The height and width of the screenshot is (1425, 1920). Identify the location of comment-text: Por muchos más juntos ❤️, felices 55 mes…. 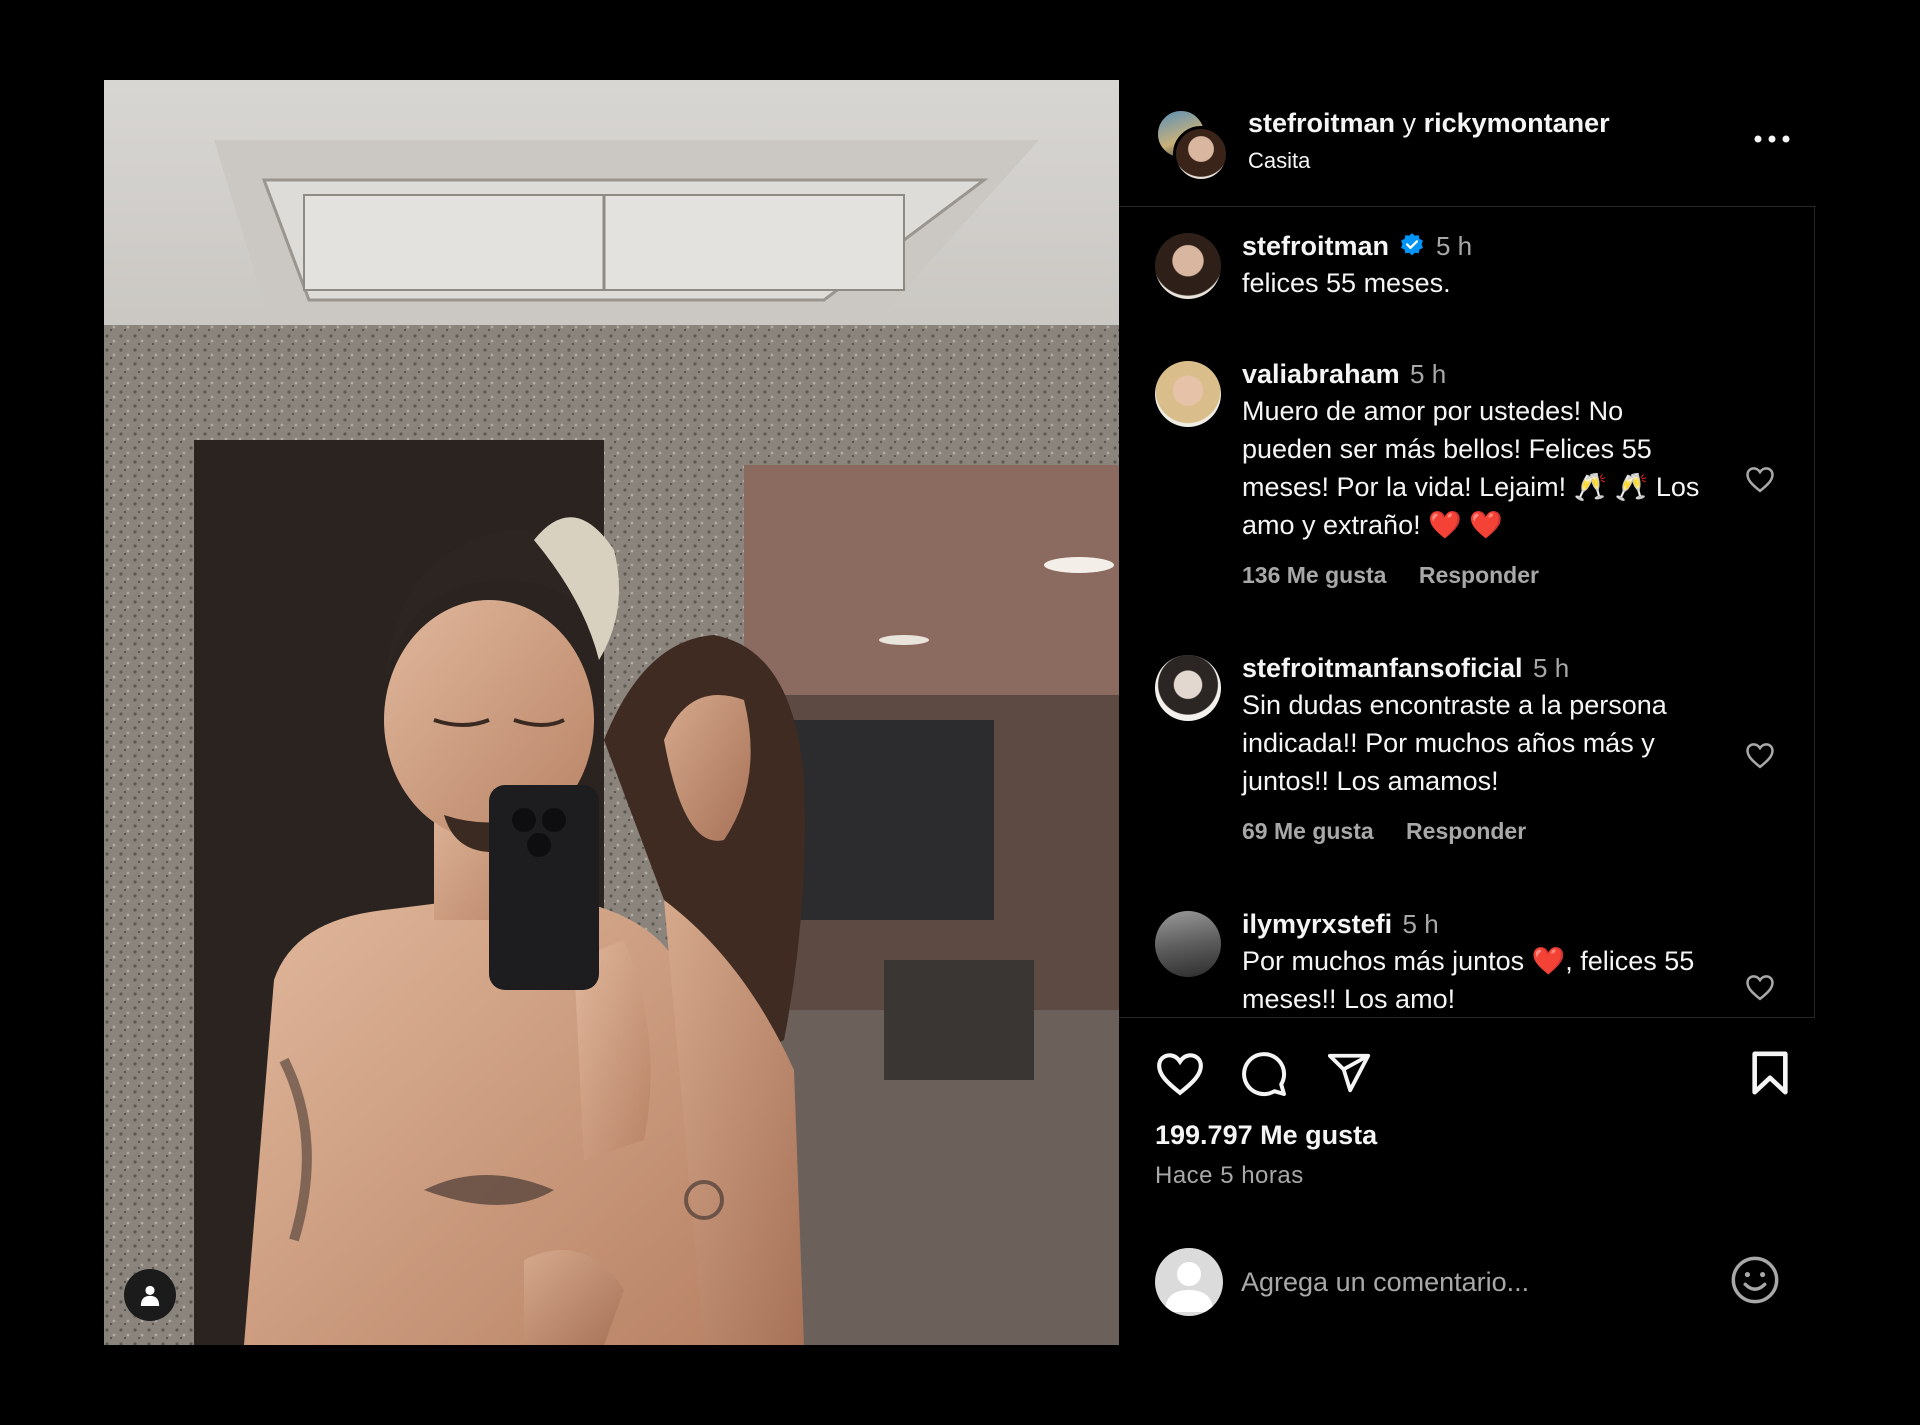
(1487, 979).